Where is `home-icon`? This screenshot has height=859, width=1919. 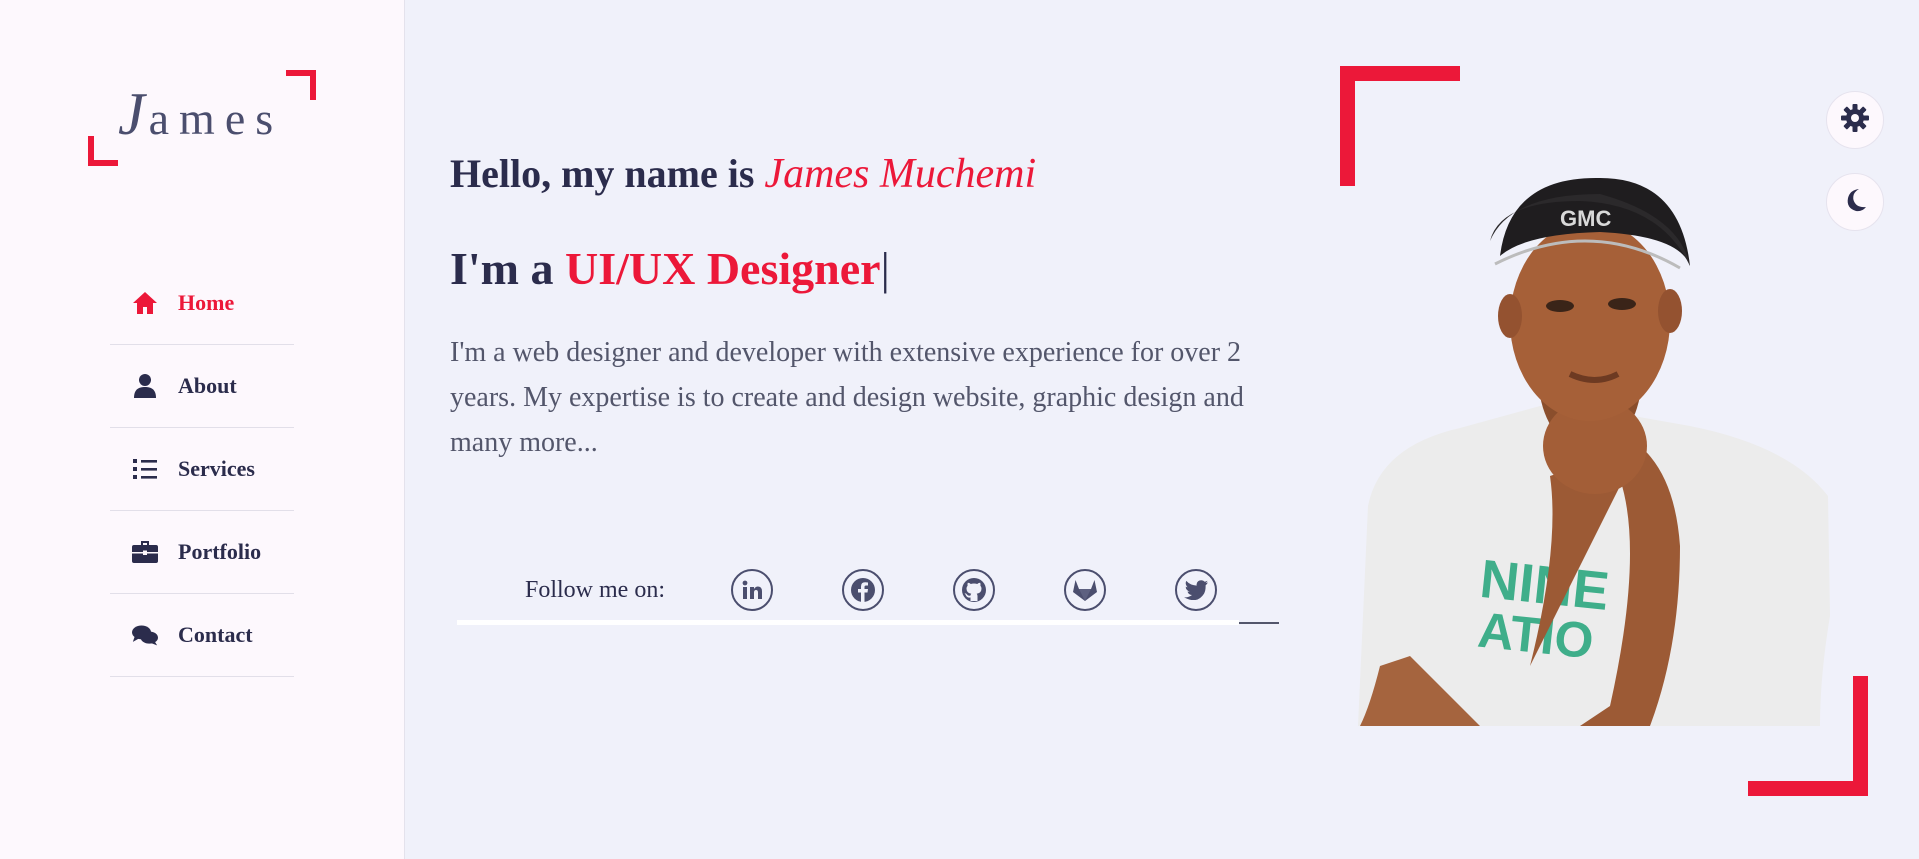 home-icon is located at coordinates (145, 303).